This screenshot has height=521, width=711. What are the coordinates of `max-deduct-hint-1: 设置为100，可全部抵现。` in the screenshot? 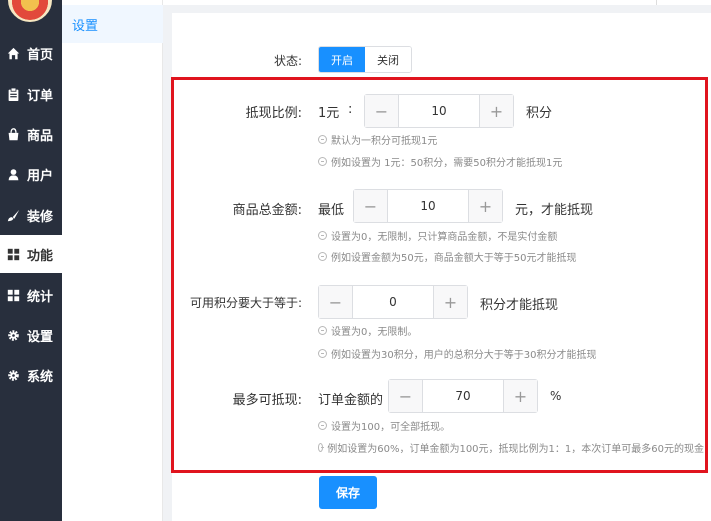 It's located at (384, 425).